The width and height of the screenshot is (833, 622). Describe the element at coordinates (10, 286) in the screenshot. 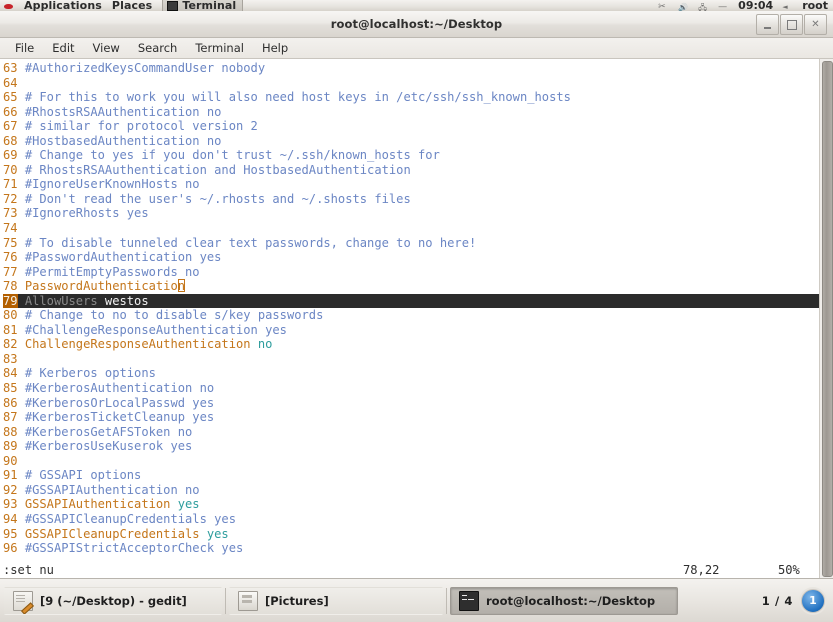

I see `line-number: 78` at that location.